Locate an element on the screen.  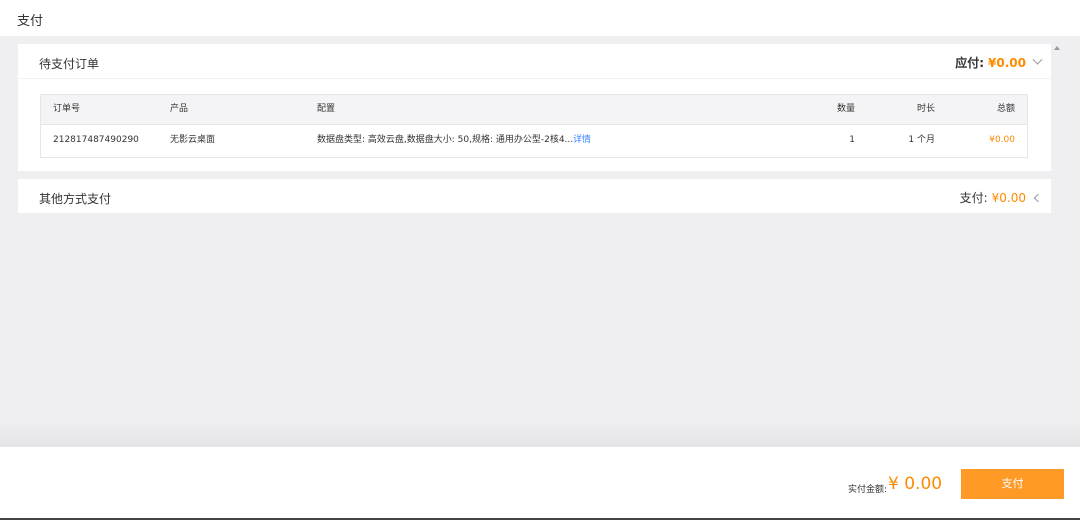
detail-link: 详情 is located at coordinates (582, 140).